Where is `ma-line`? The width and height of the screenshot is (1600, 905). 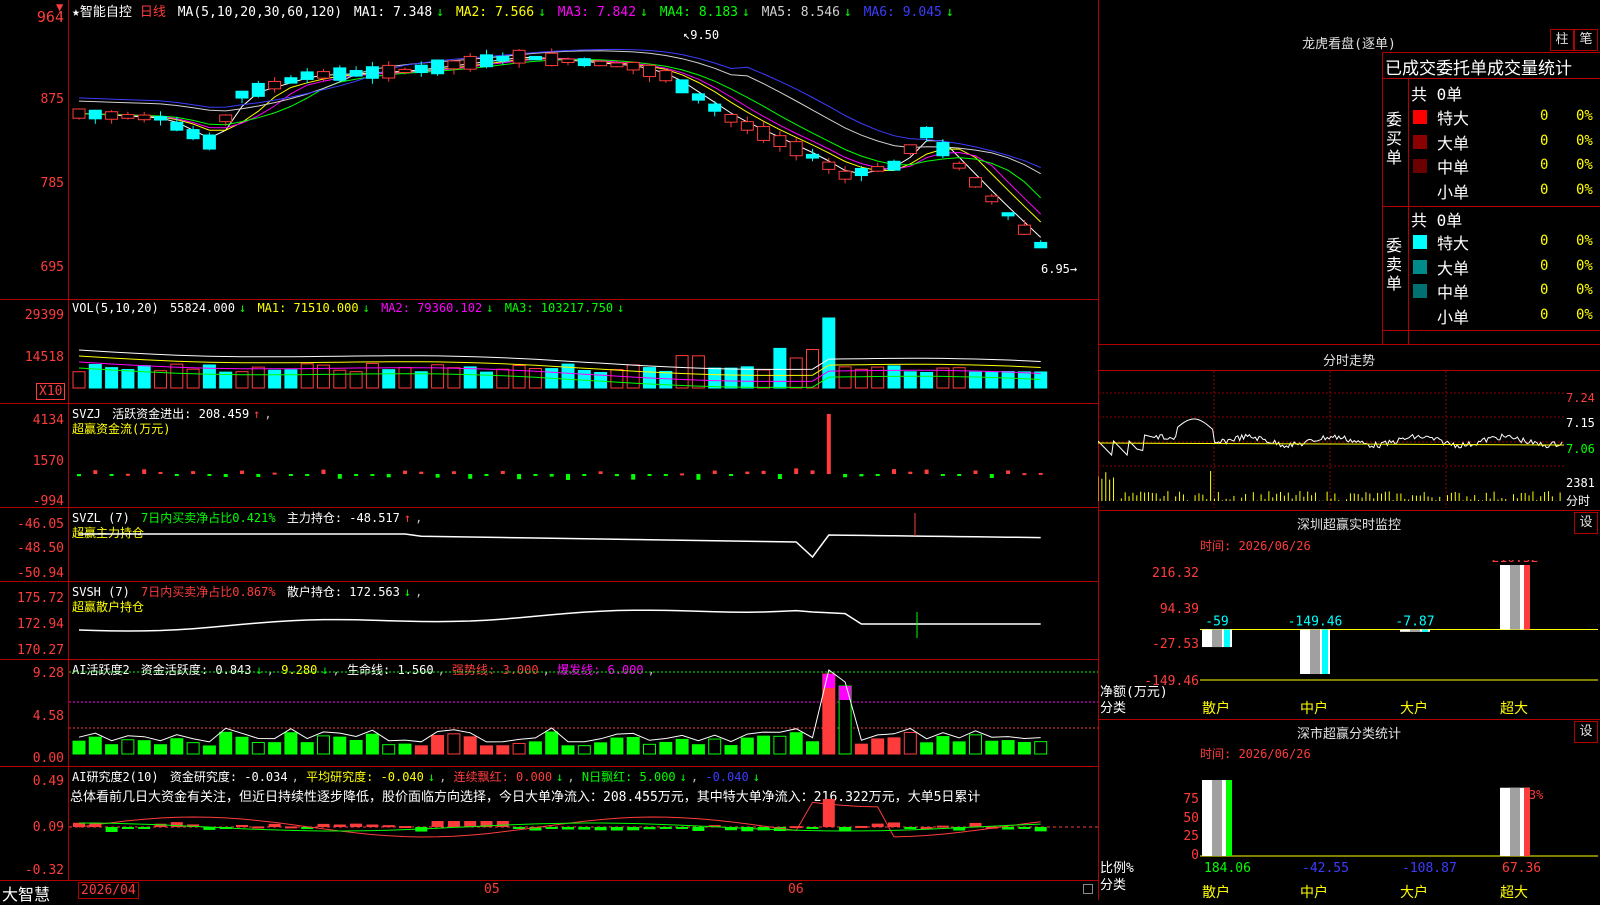
ma-line is located at coordinates (560, 140).